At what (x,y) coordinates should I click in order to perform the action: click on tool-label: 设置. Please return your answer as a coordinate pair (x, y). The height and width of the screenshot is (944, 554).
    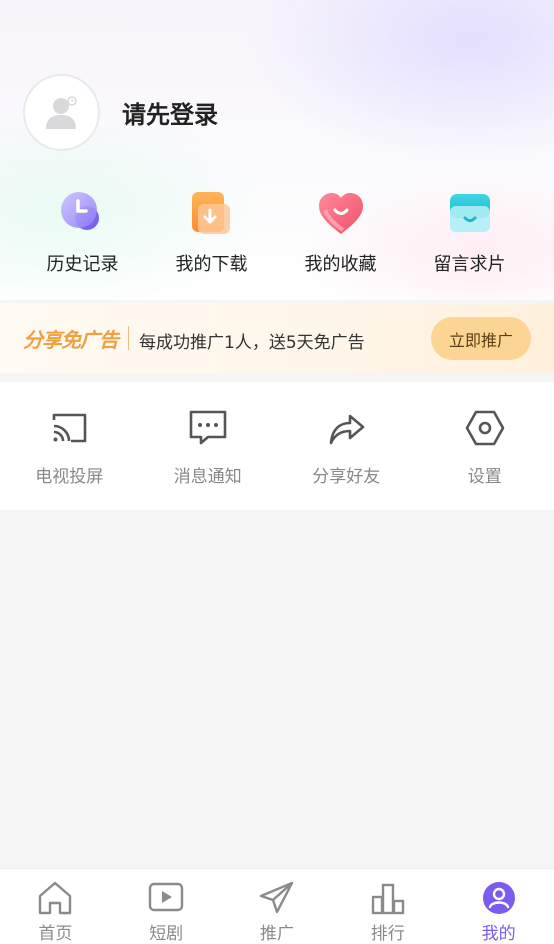
    Looking at the image, I should click on (484, 477).